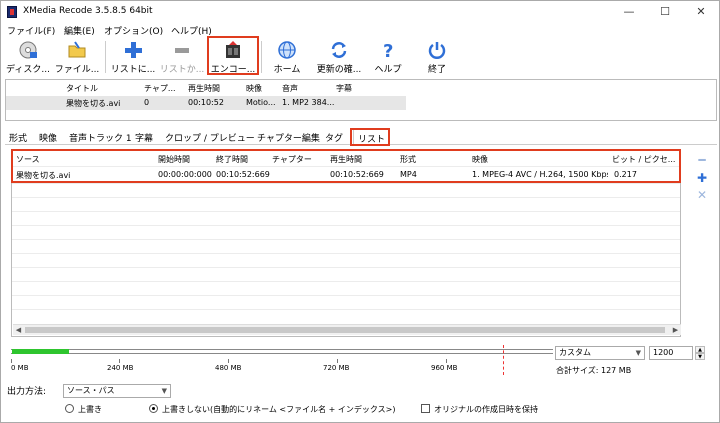  What do you see at coordinates (182, 50) in the screenshot?
I see `minus-icon` at bounding box center [182, 50].